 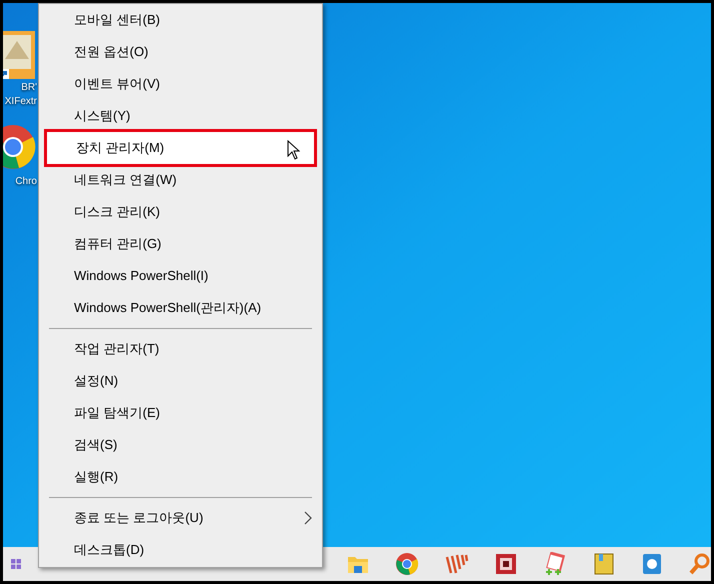 What do you see at coordinates (358, 564) in the screenshot?
I see `folder-icon` at bounding box center [358, 564].